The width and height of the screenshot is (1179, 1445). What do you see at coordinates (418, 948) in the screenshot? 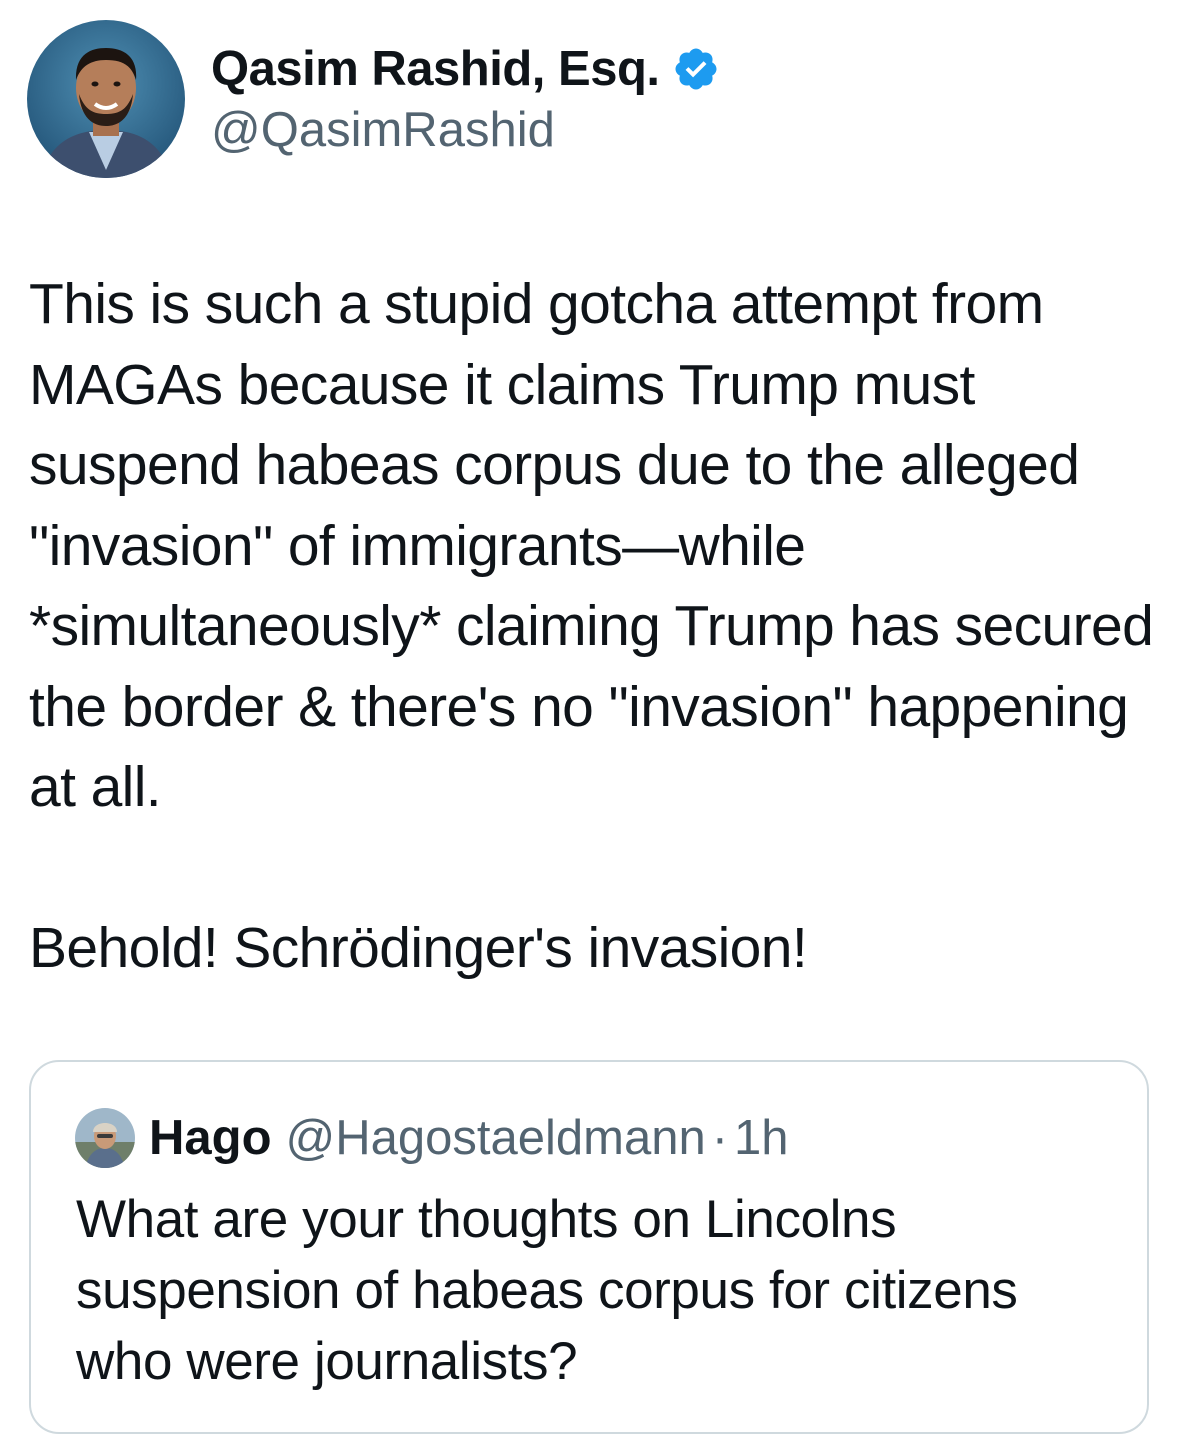
I see `tweet-paragraph: Behold! Schrödinger's invasion!` at bounding box center [418, 948].